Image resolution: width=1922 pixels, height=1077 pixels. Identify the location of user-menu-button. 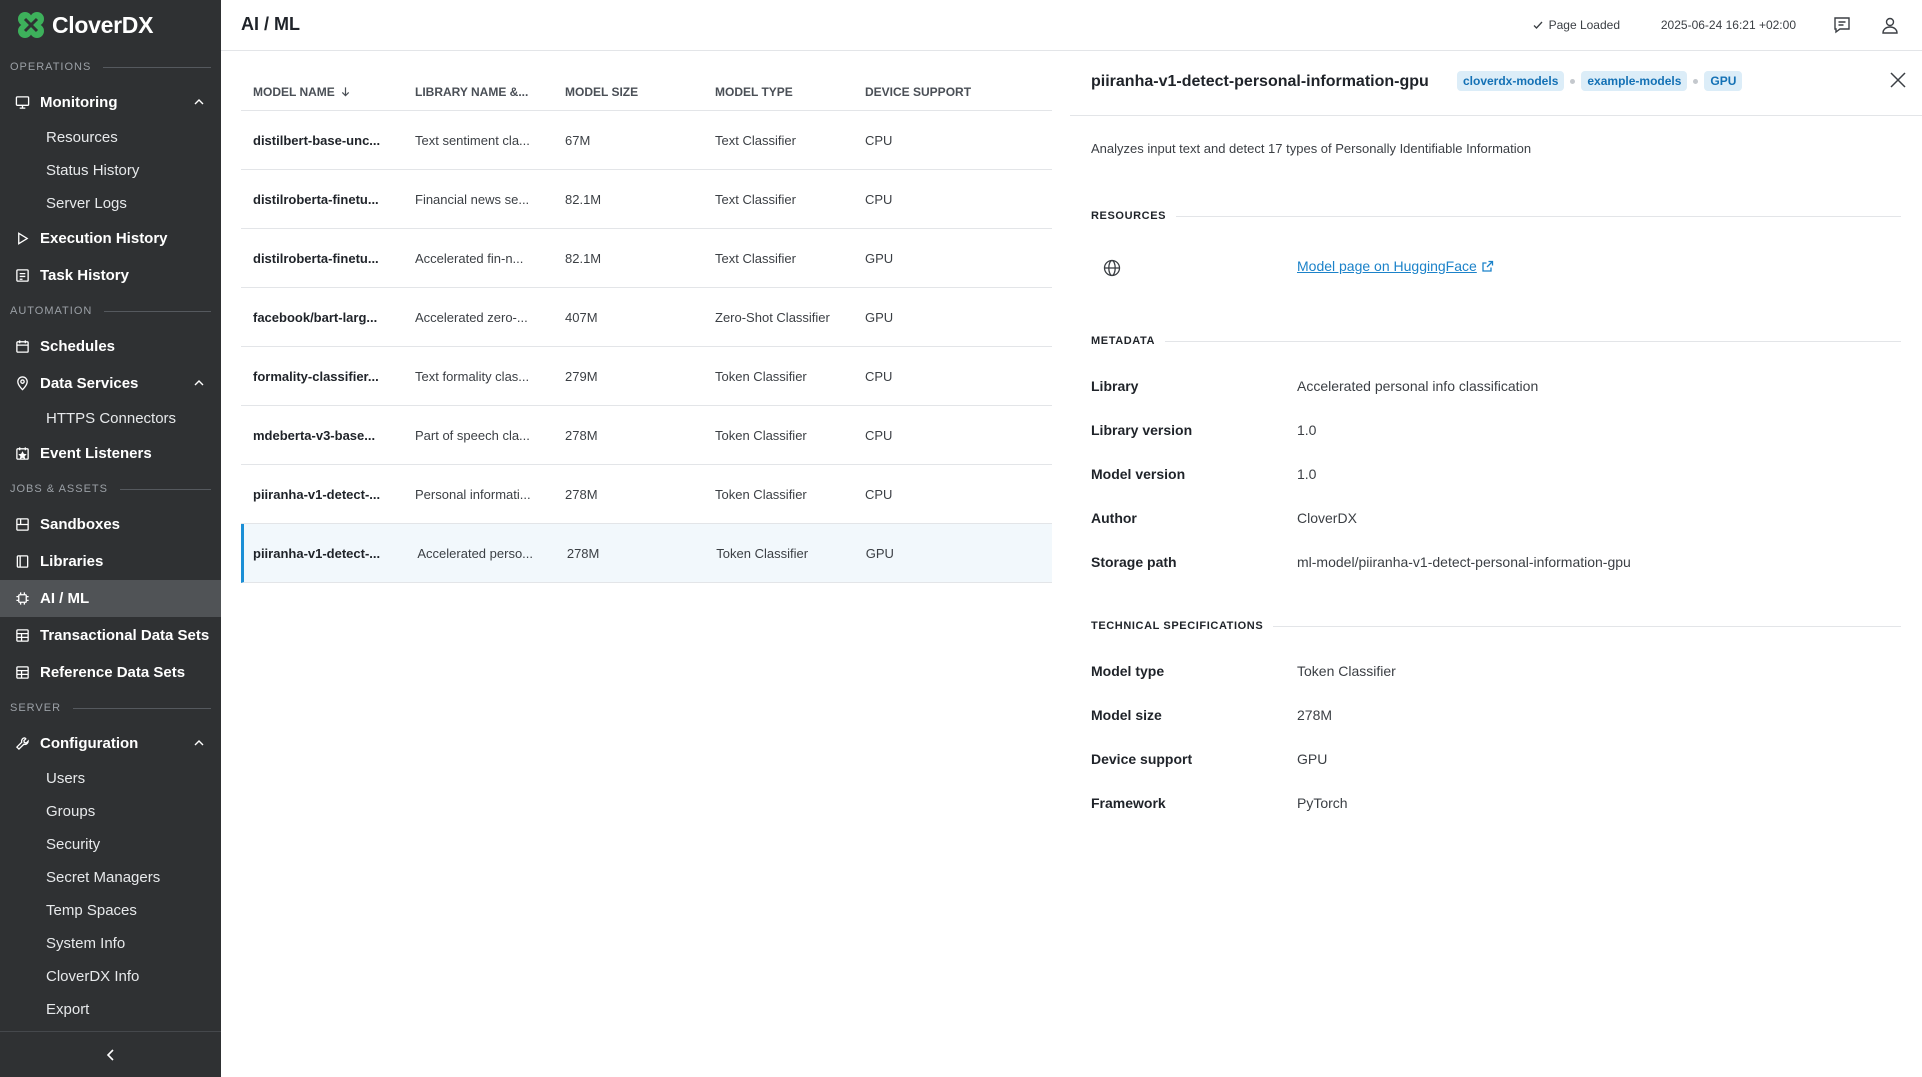
(1890, 25).